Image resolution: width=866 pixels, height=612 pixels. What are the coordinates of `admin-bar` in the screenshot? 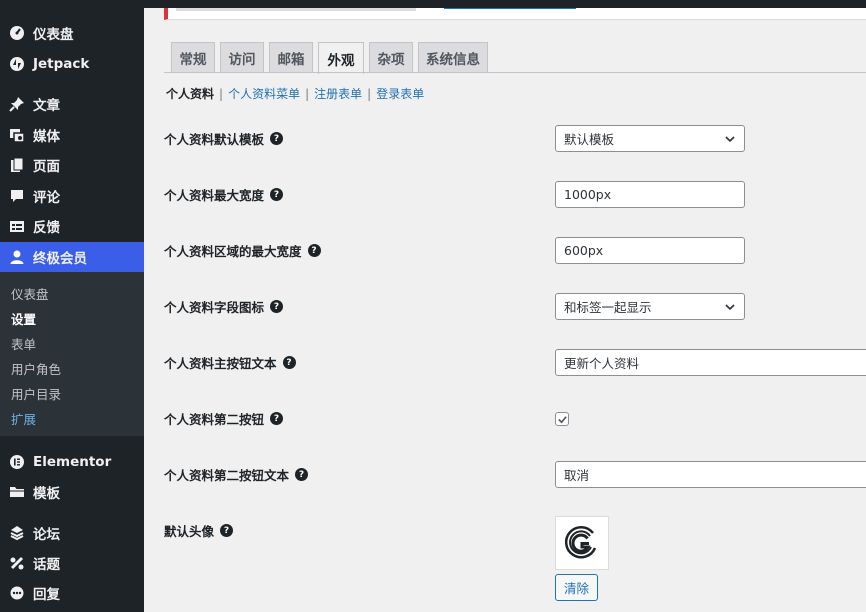 It's located at (505, 4).